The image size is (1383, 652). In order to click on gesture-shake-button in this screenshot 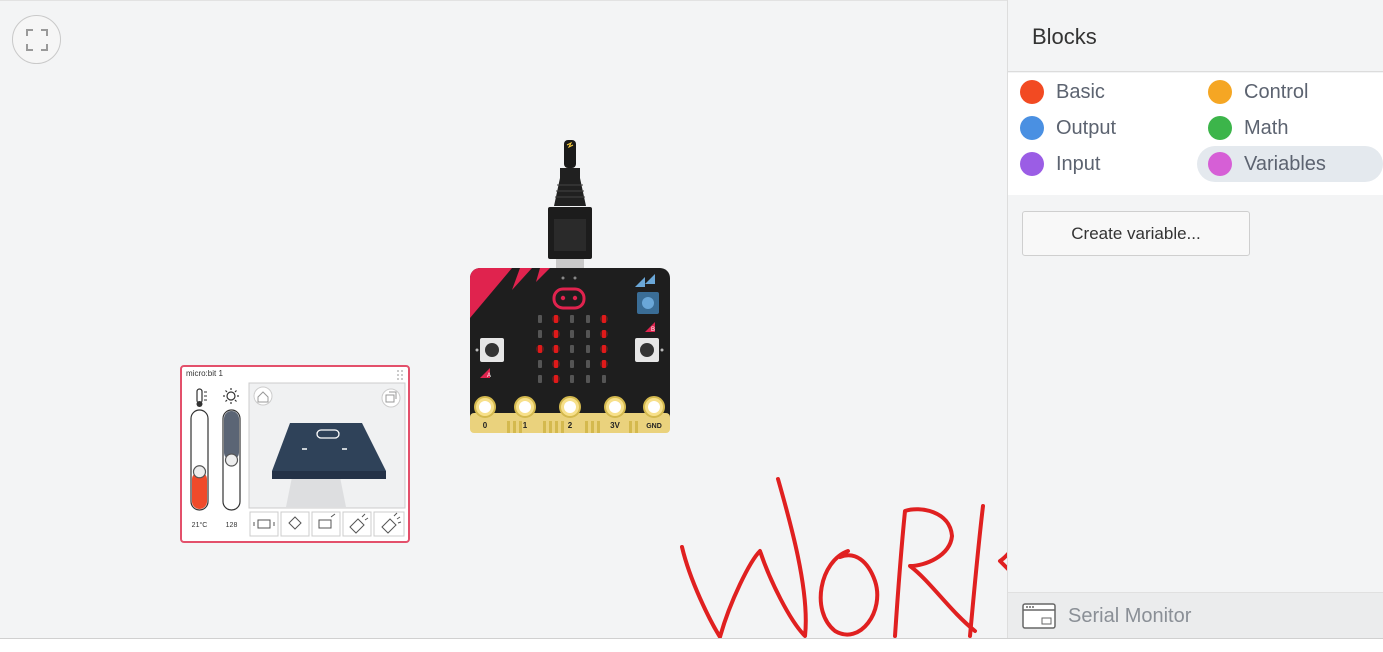, I will do `click(264, 524)`.